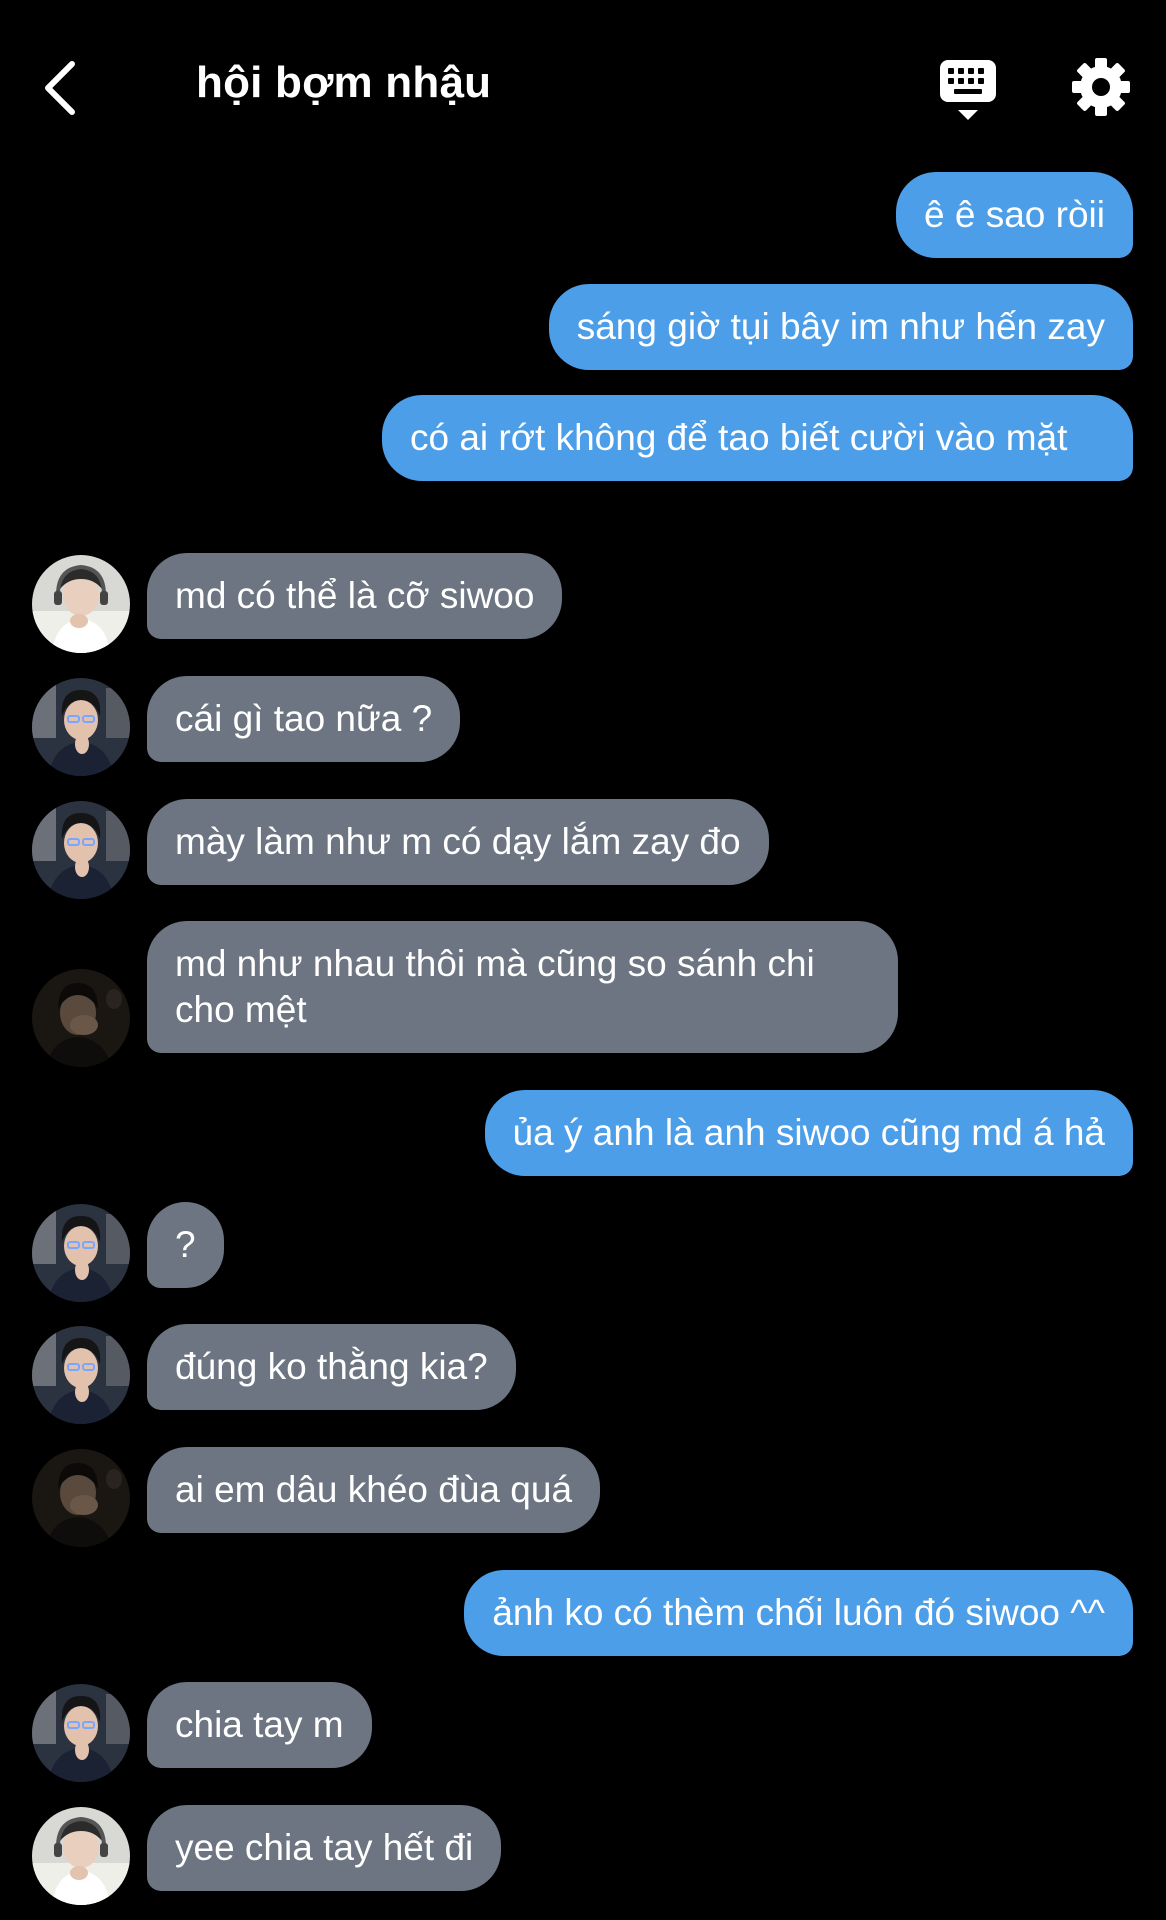  Describe the element at coordinates (583, 1252) in the screenshot. I see `message-row: ?` at that location.